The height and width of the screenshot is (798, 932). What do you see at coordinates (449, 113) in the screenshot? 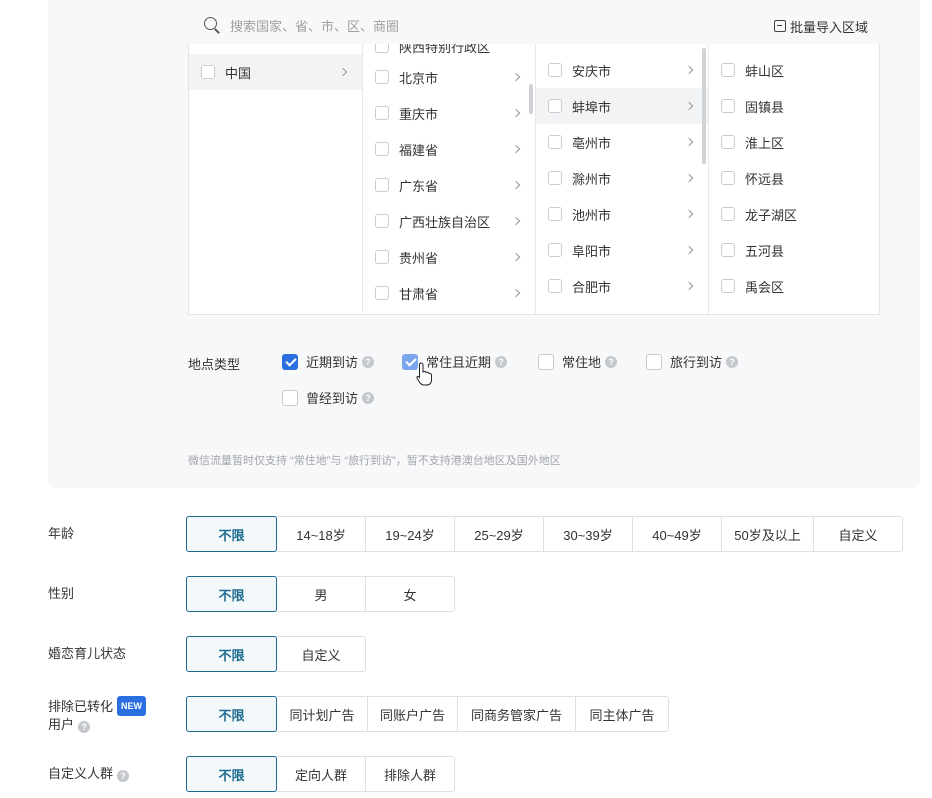
I see `cascader-item-province: 重庆市` at bounding box center [449, 113].